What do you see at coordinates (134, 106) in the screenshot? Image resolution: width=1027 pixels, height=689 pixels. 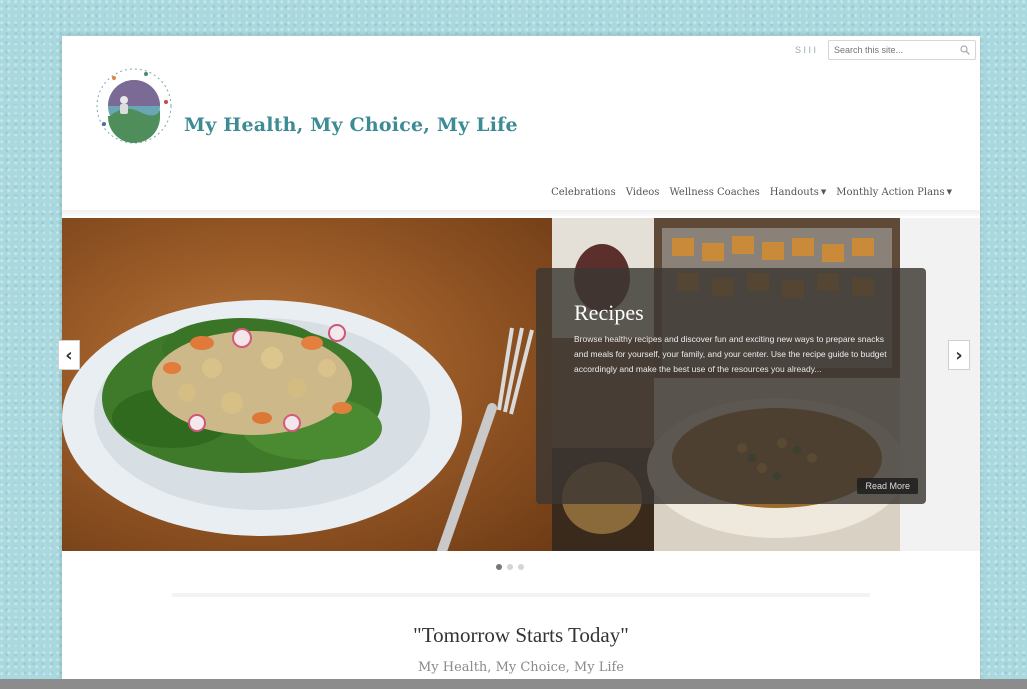 I see `logo-emblem` at bounding box center [134, 106].